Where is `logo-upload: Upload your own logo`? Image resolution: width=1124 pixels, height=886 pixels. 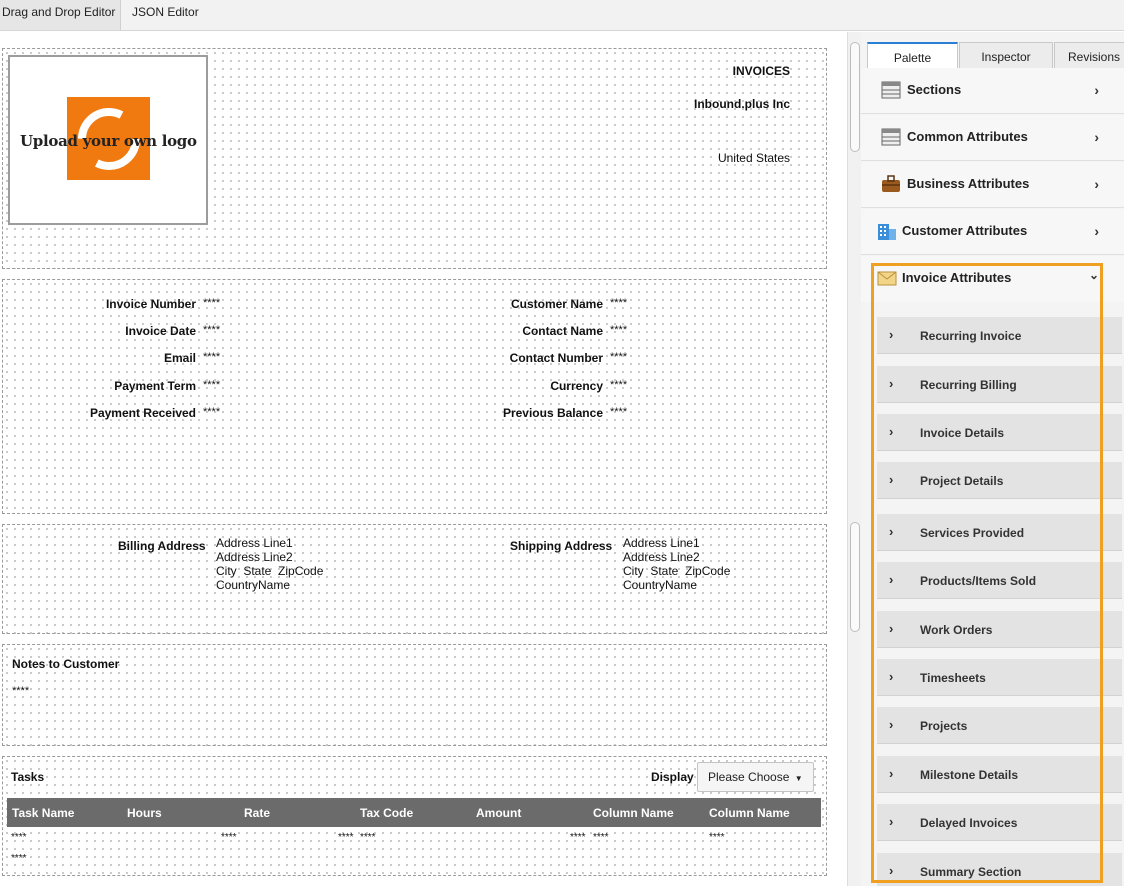 logo-upload: Upload your own logo is located at coordinates (108, 140).